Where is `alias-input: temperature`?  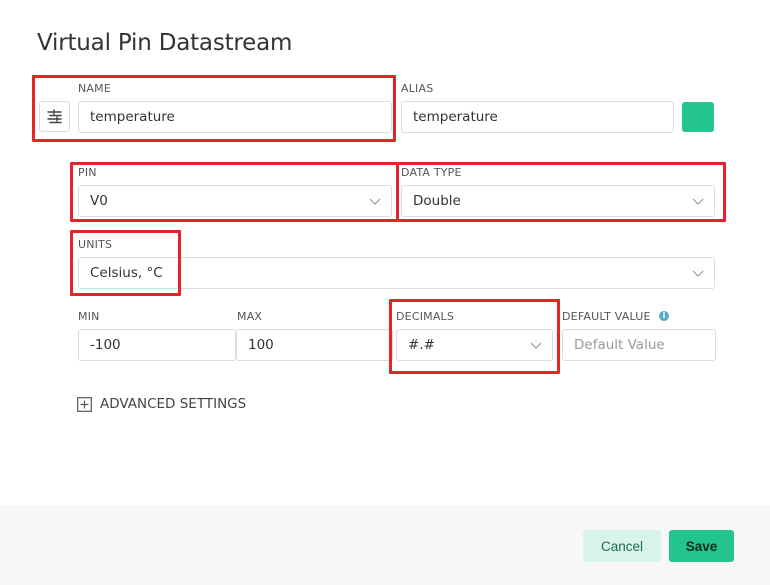
alias-input: temperature is located at coordinates (537, 117).